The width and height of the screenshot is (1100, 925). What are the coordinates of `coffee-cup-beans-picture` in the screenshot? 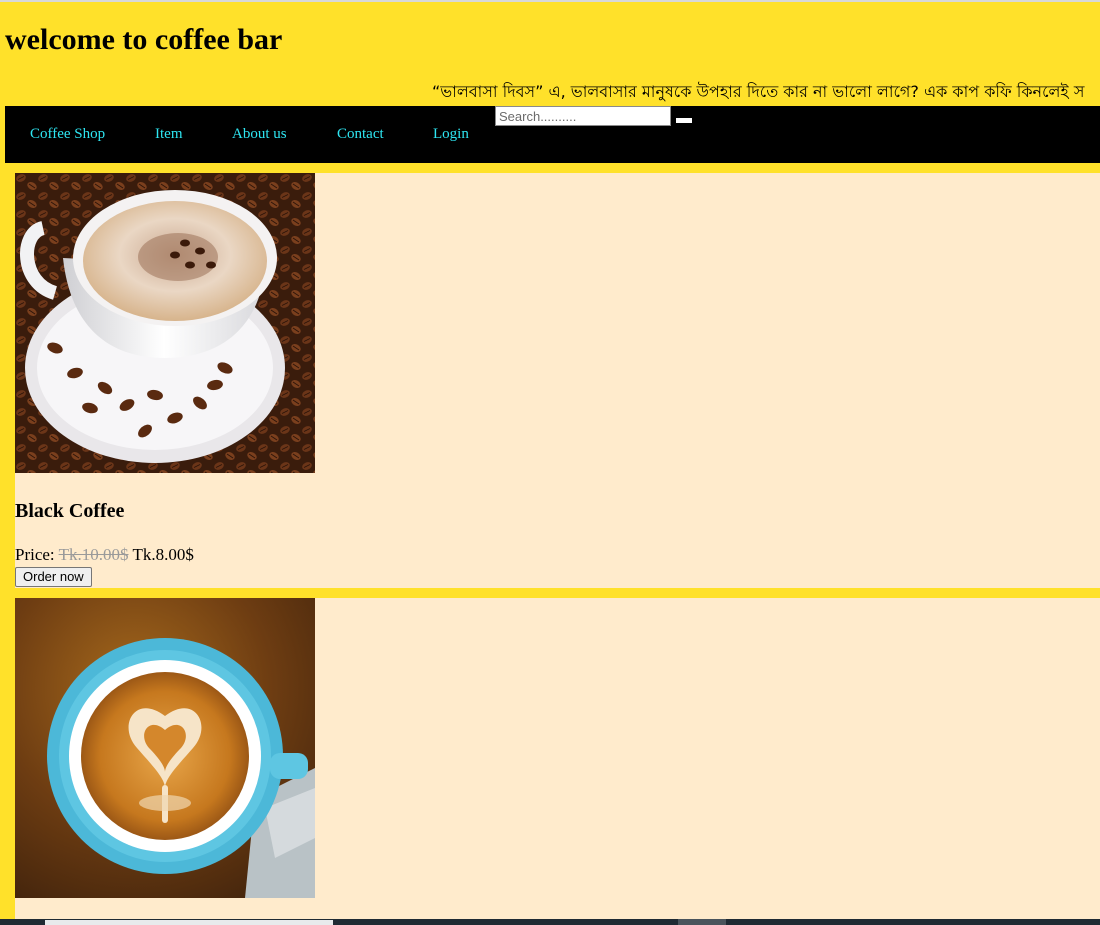 It's located at (165, 323).